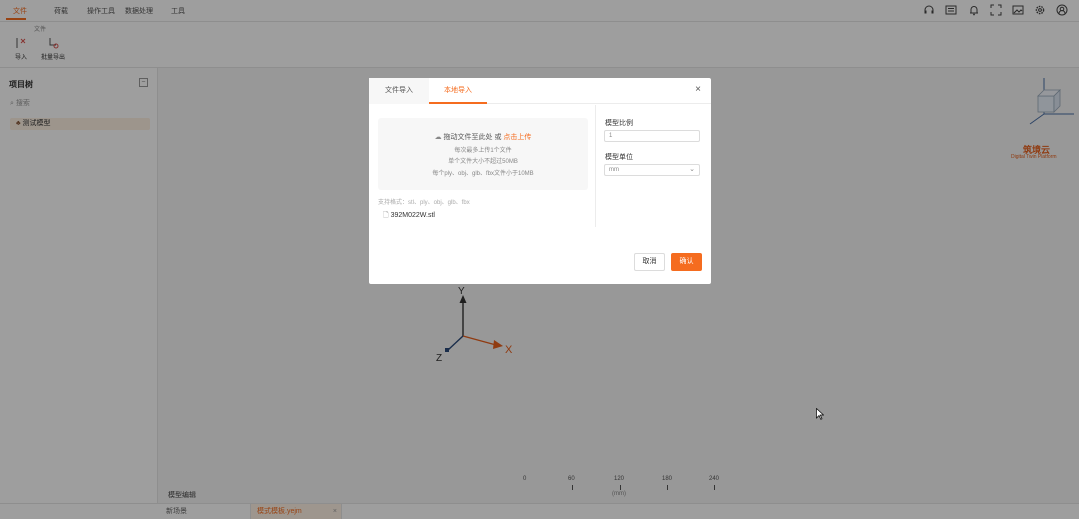 The height and width of the screenshot is (519, 1079). Describe the element at coordinates (619, 157) in the screenshot. I see `unit-label: 模型单位` at that location.